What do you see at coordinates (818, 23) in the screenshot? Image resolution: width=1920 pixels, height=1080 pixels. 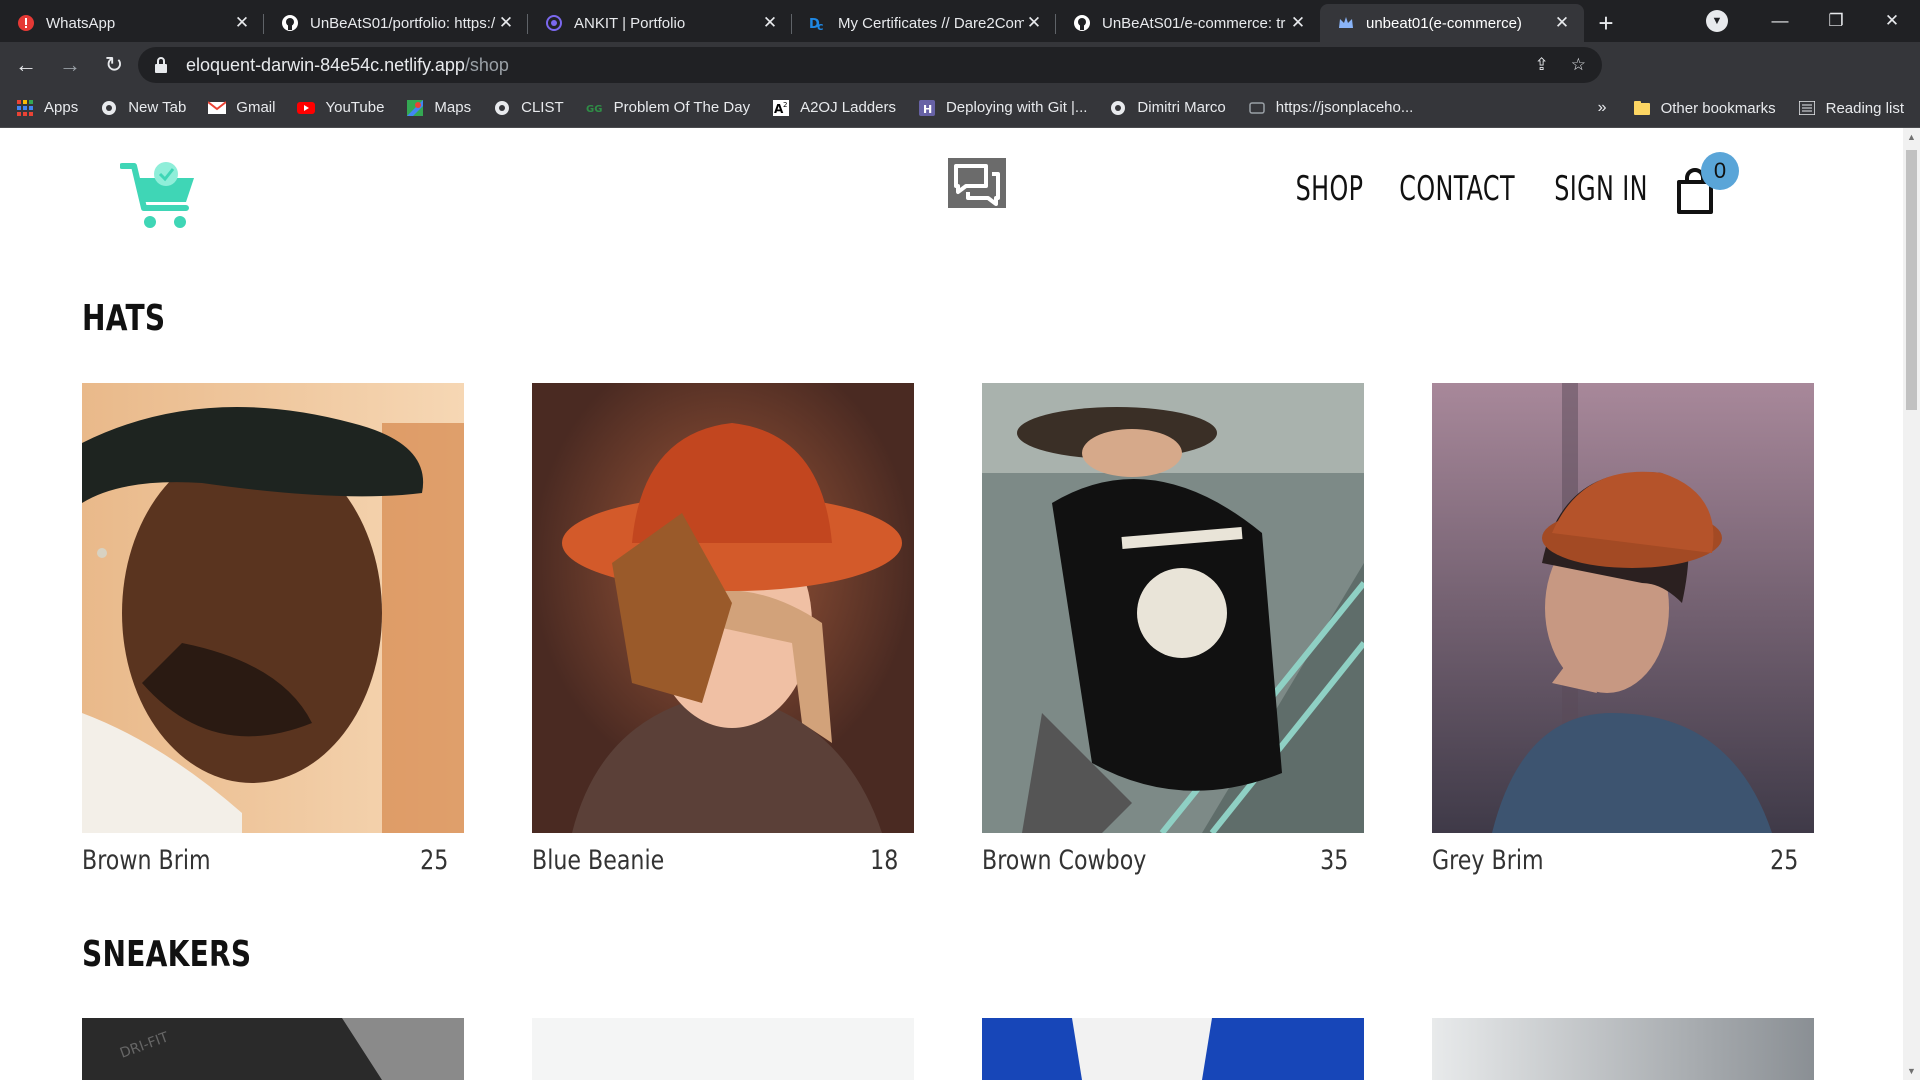 I see `dare2compete-icon: Dc` at bounding box center [818, 23].